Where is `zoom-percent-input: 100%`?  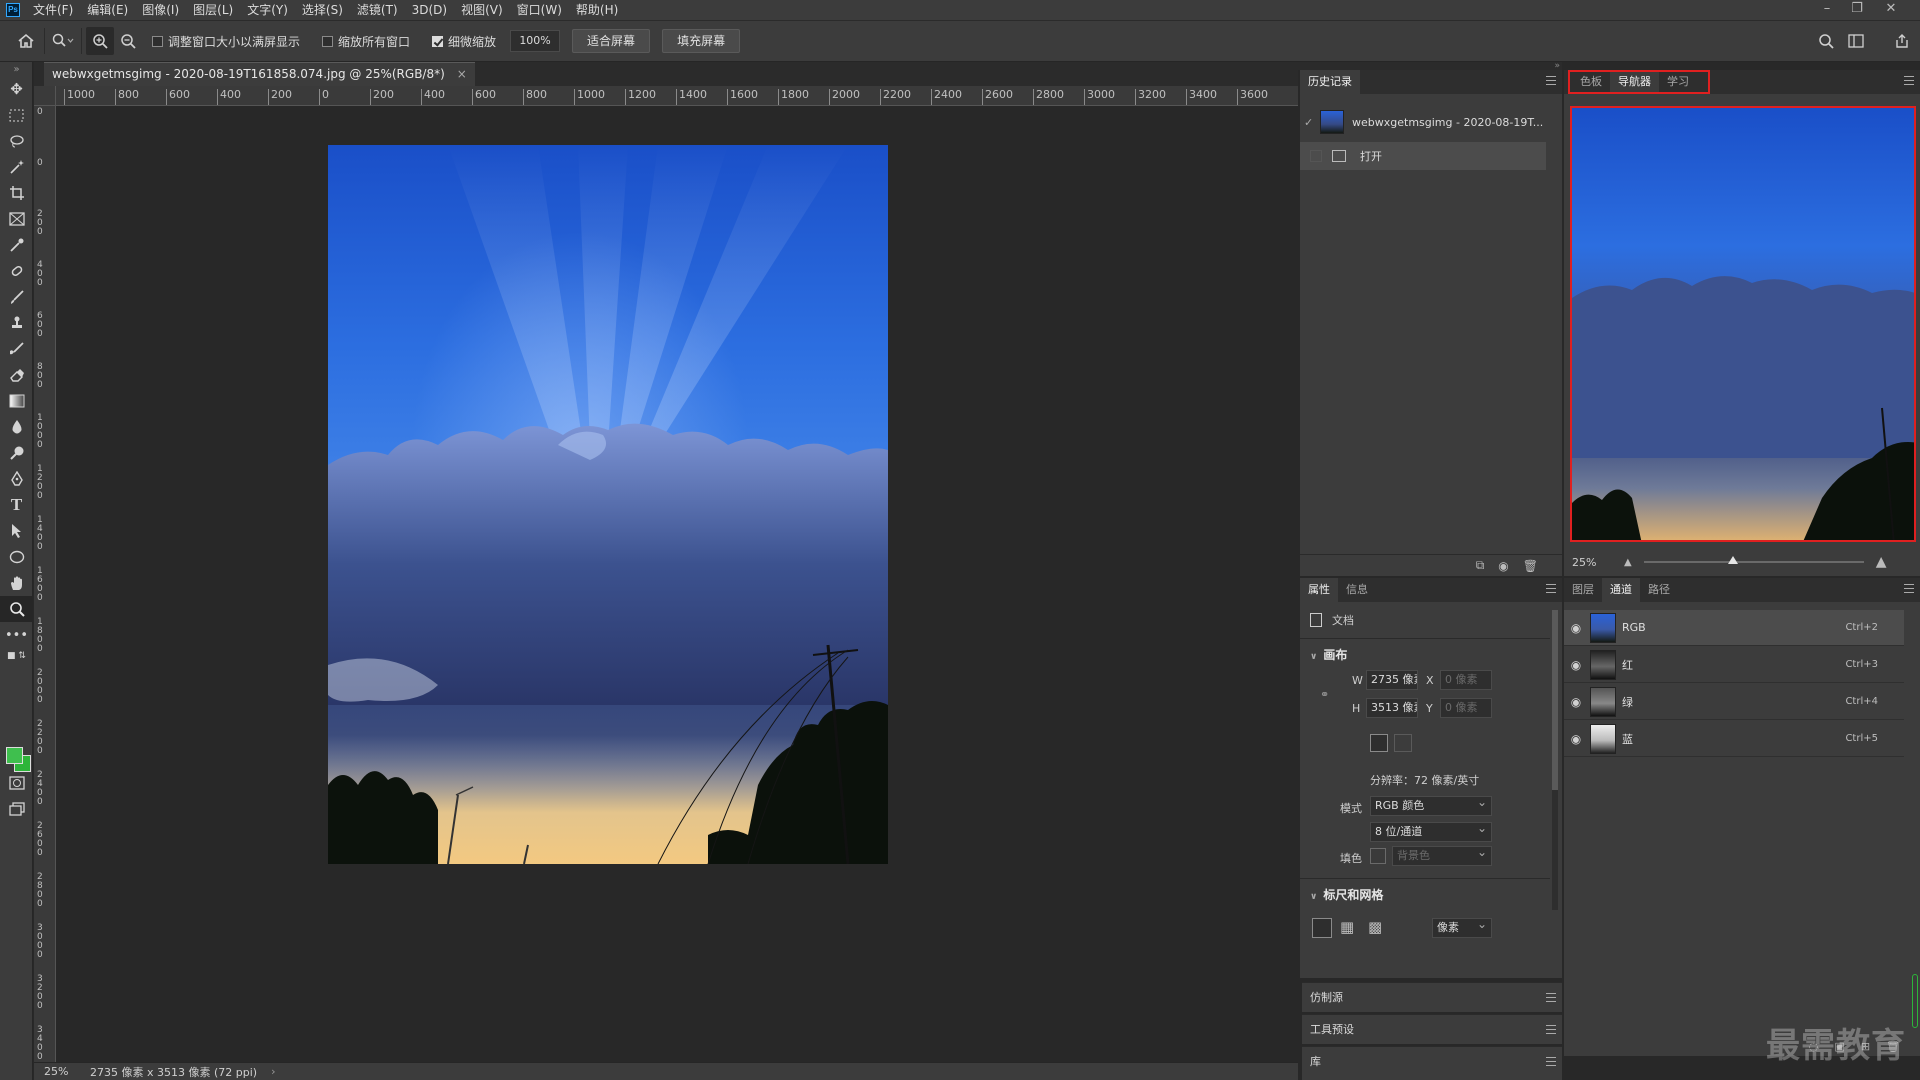
zoom-percent-input: 100% is located at coordinates (535, 41).